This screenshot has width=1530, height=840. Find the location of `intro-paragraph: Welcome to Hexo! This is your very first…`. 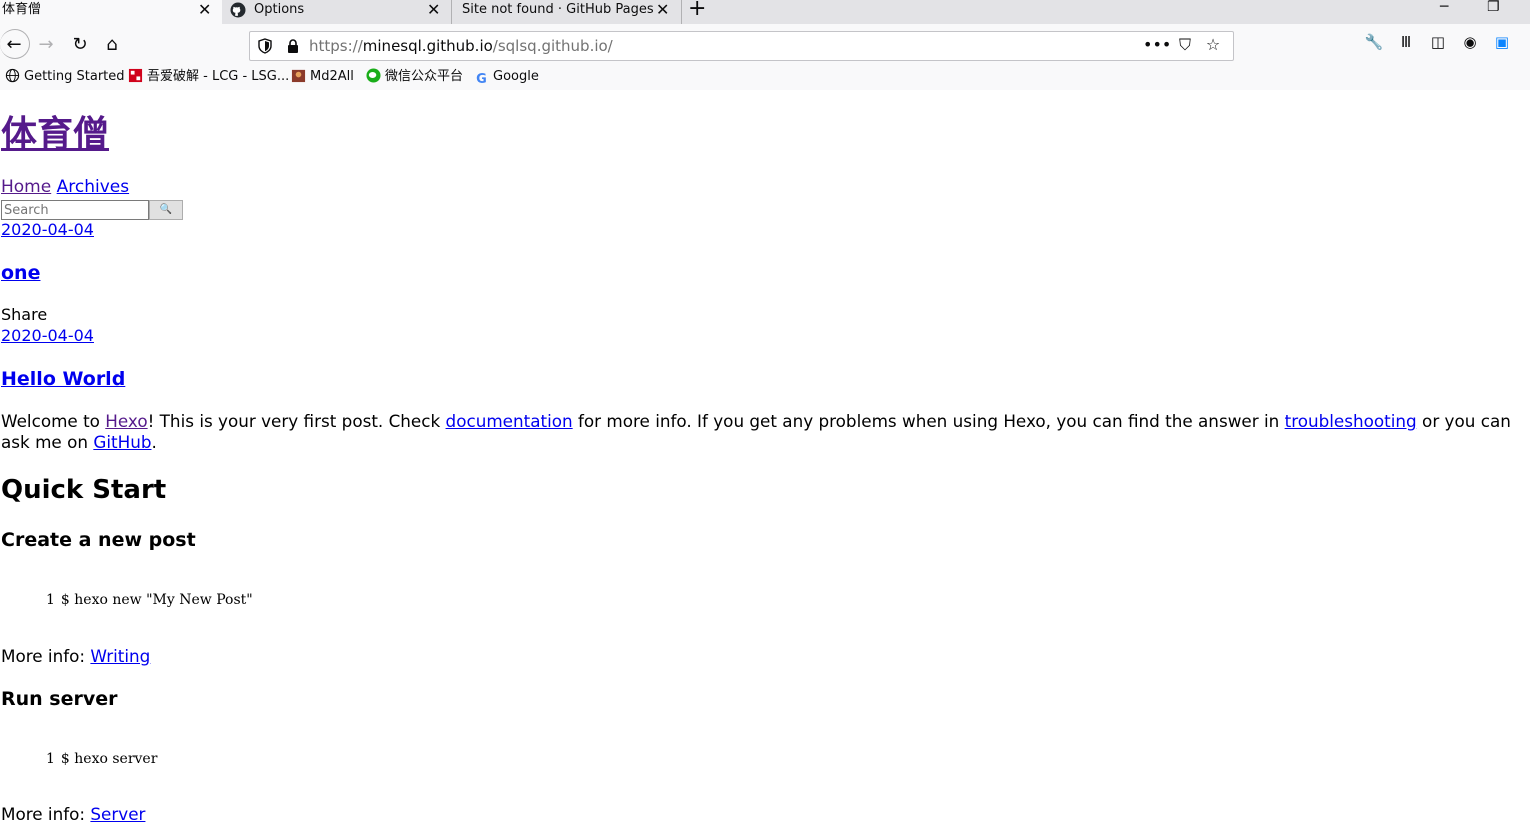

intro-paragraph: Welcome to Hexo! This is your very first… is located at coordinates (756, 431).